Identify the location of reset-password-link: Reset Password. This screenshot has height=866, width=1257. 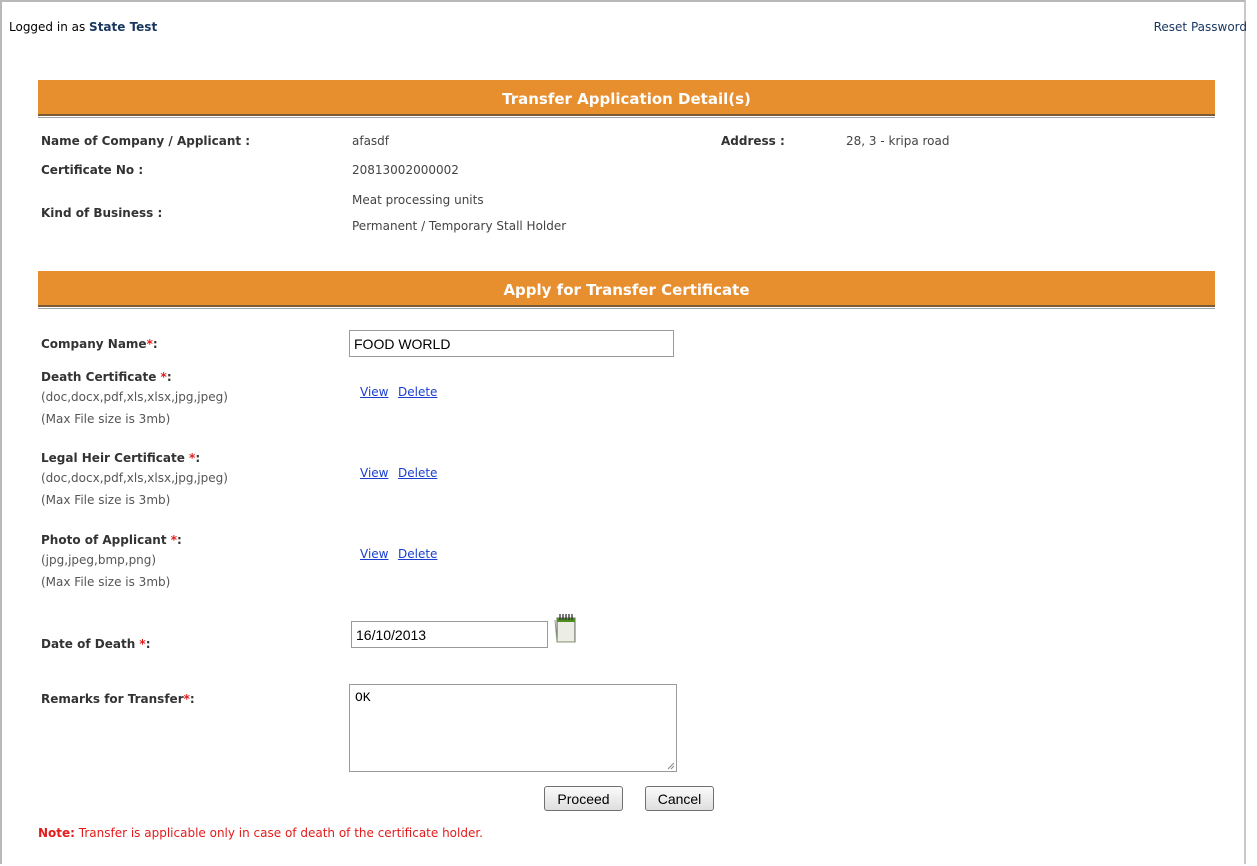
(1200, 27).